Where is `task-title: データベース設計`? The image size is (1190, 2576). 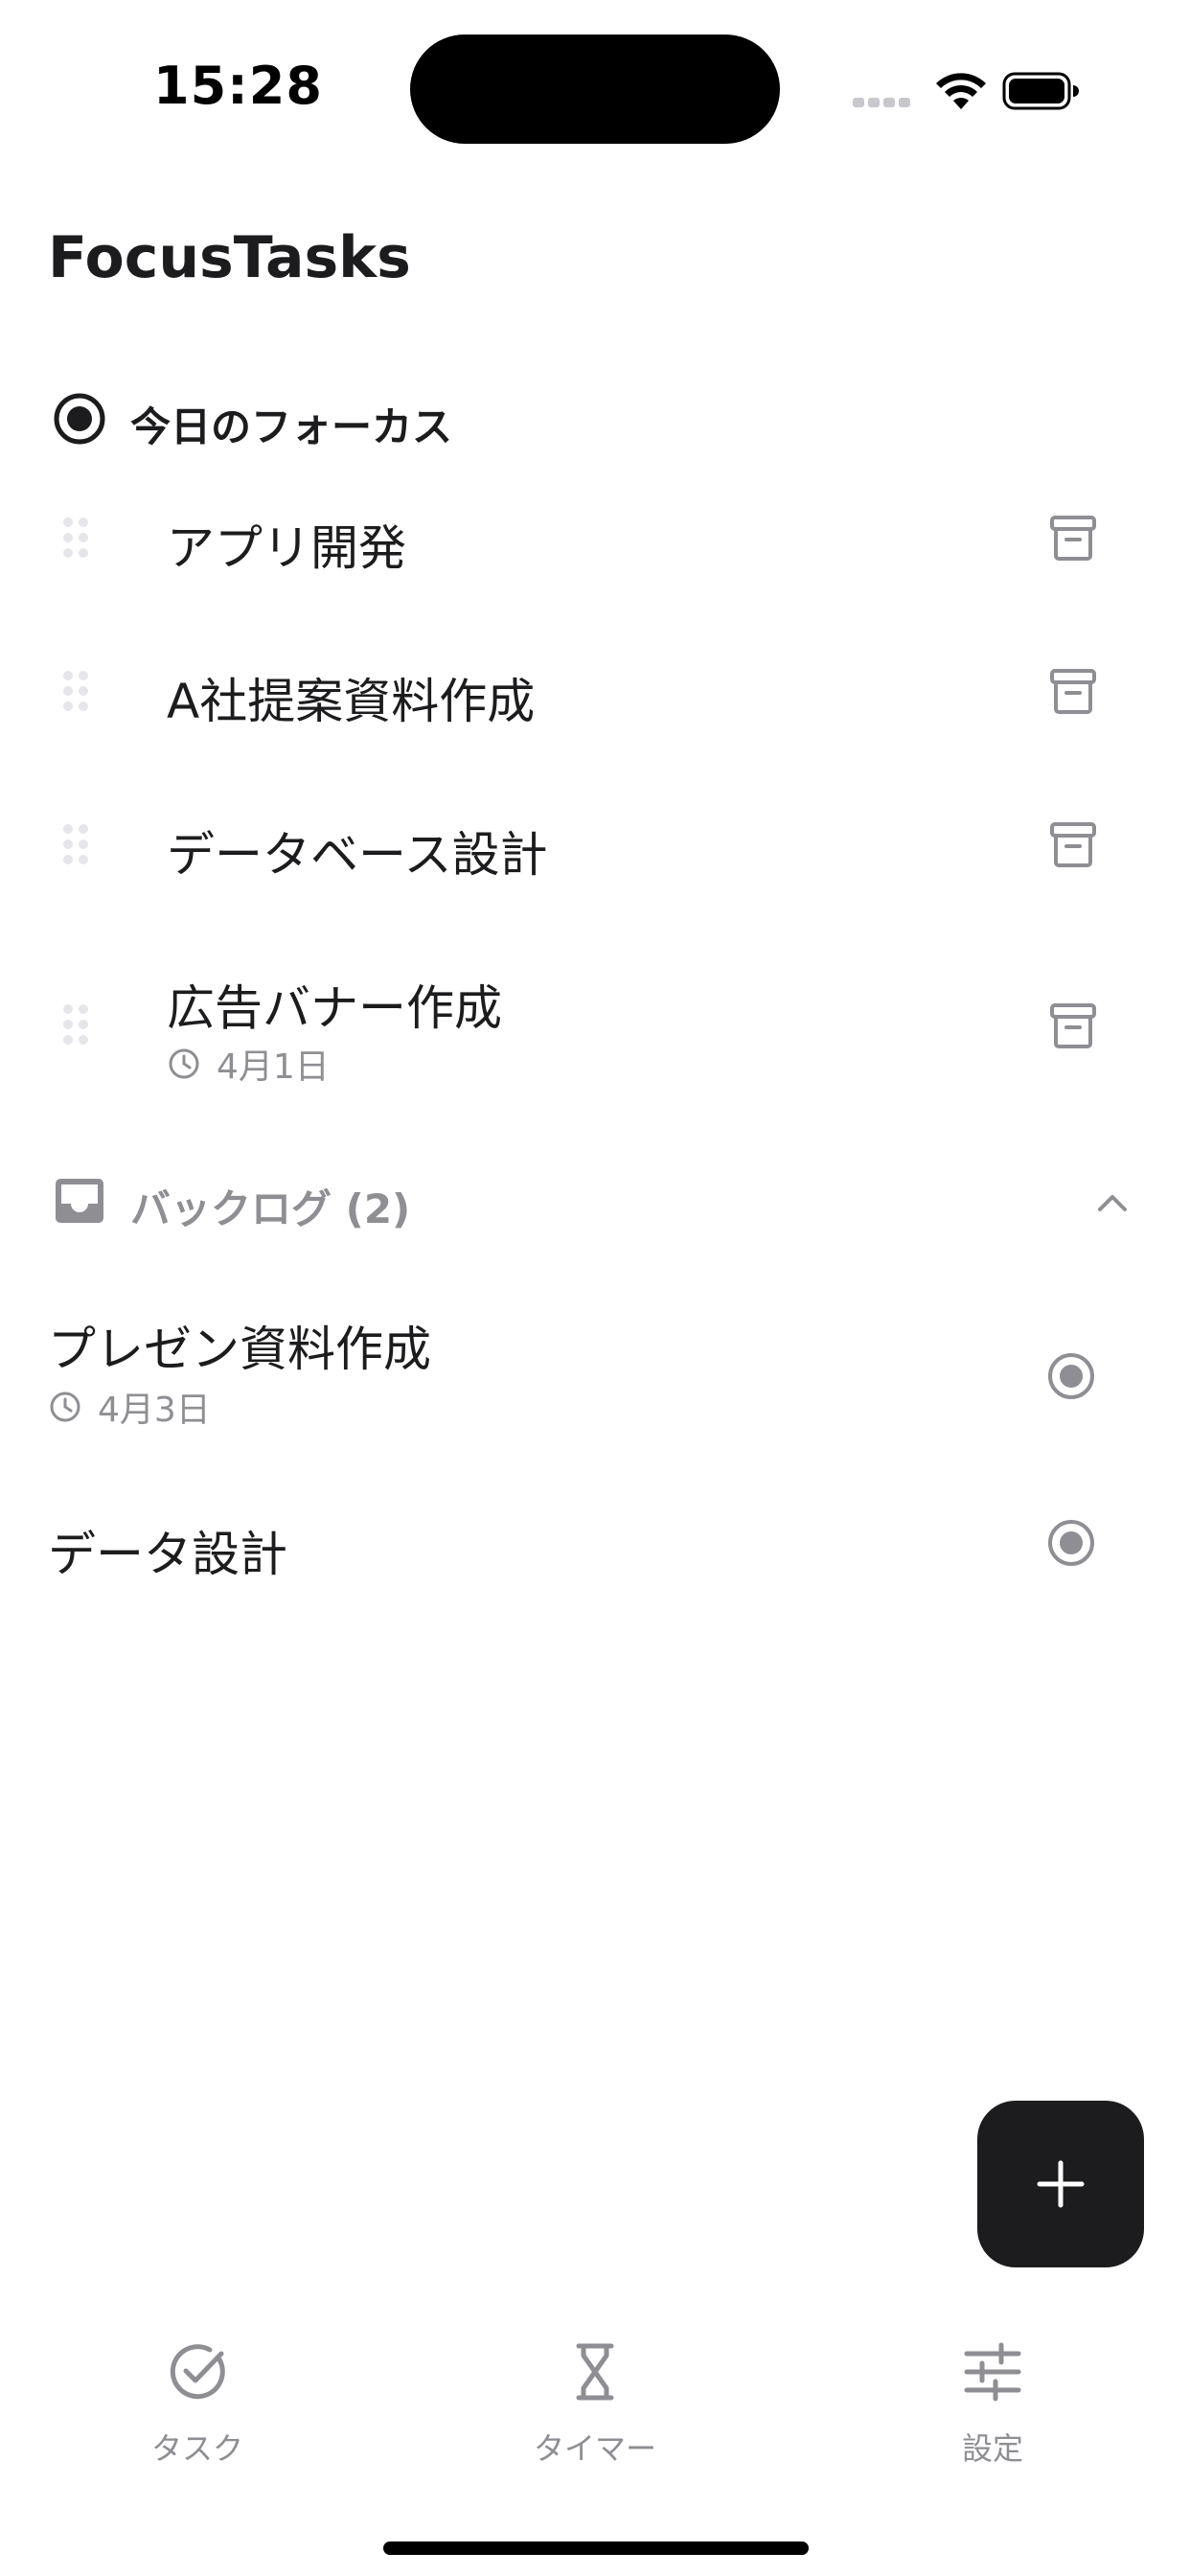
task-title: データベース設計 is located at coordinates (358, 855).